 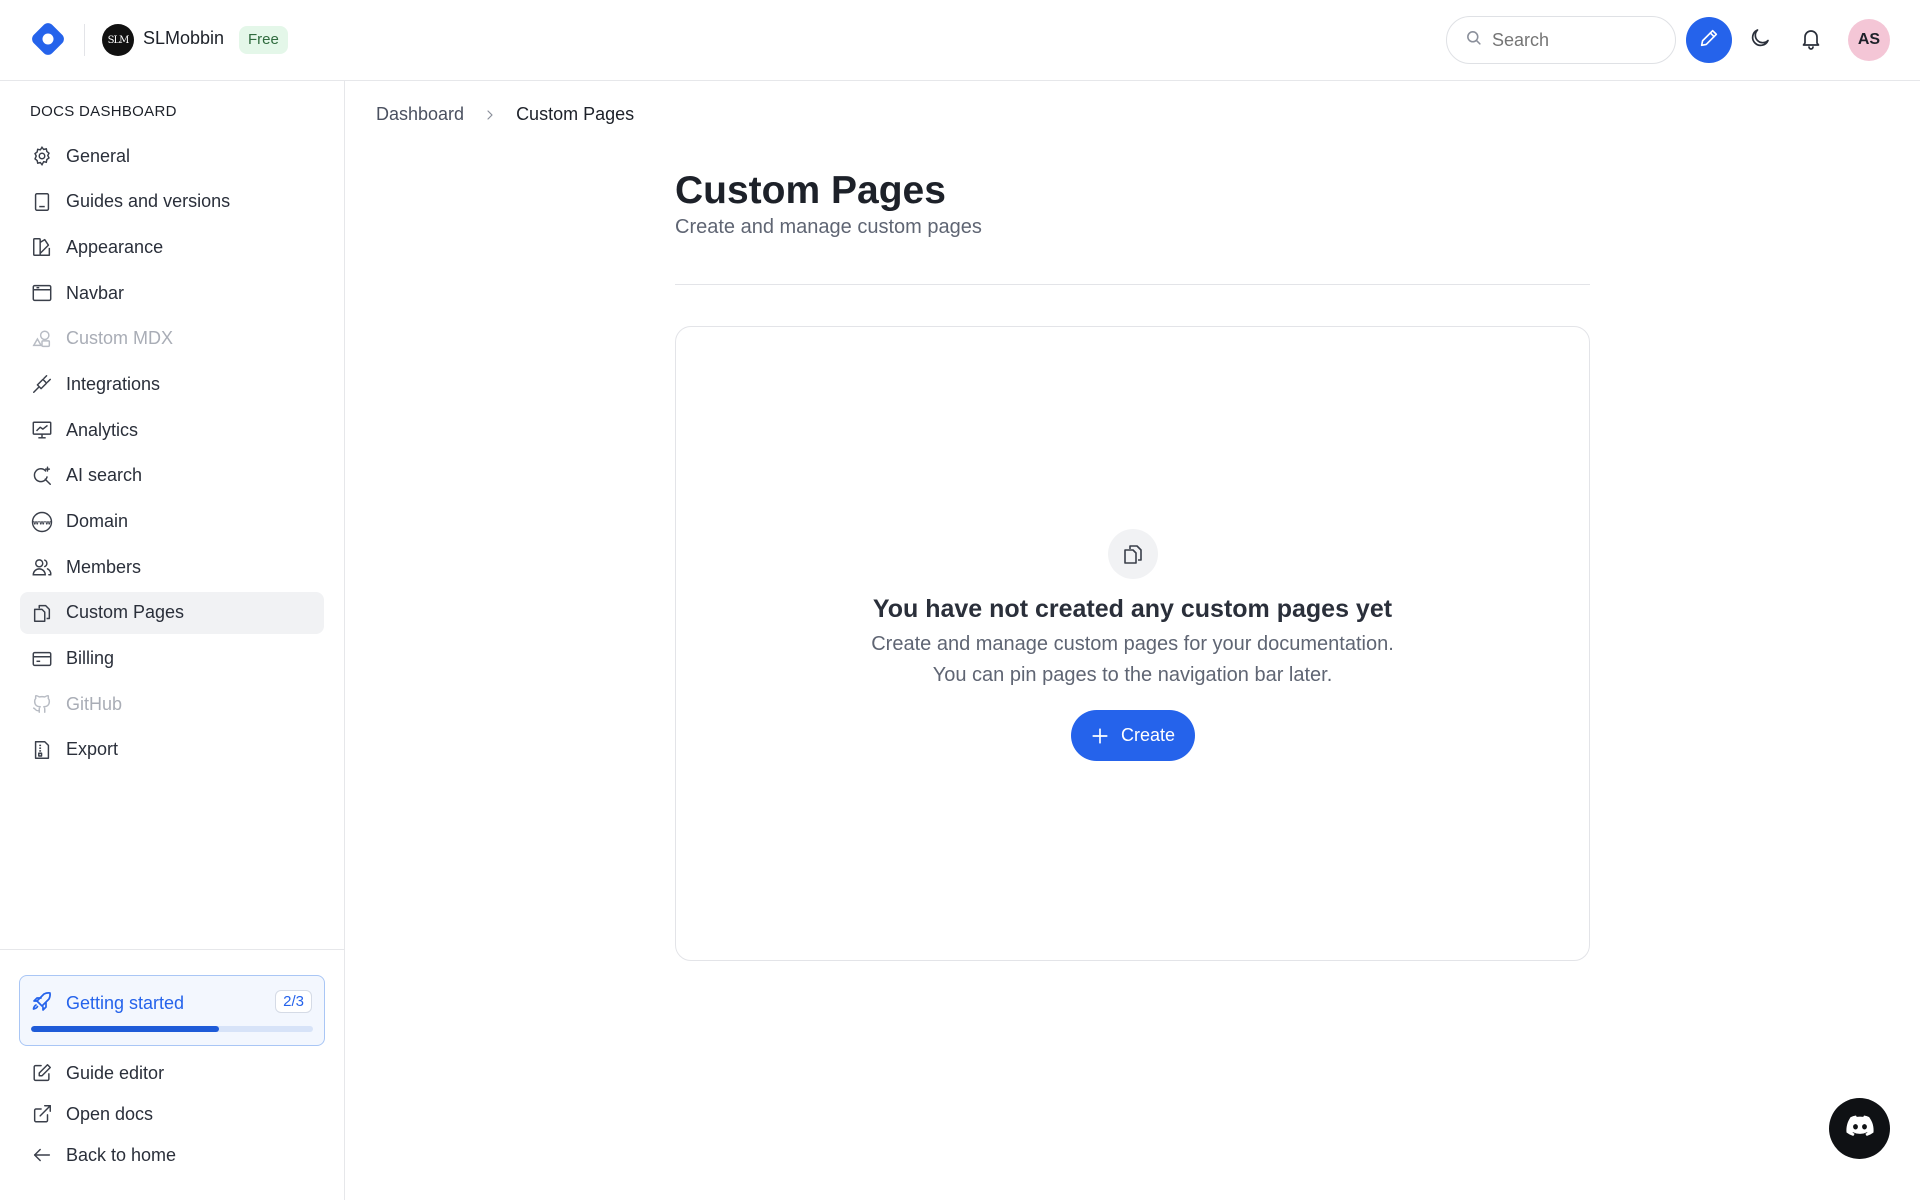 I want to click on sidebar-item-analytics: Analytics, so click(x=172, y=430).